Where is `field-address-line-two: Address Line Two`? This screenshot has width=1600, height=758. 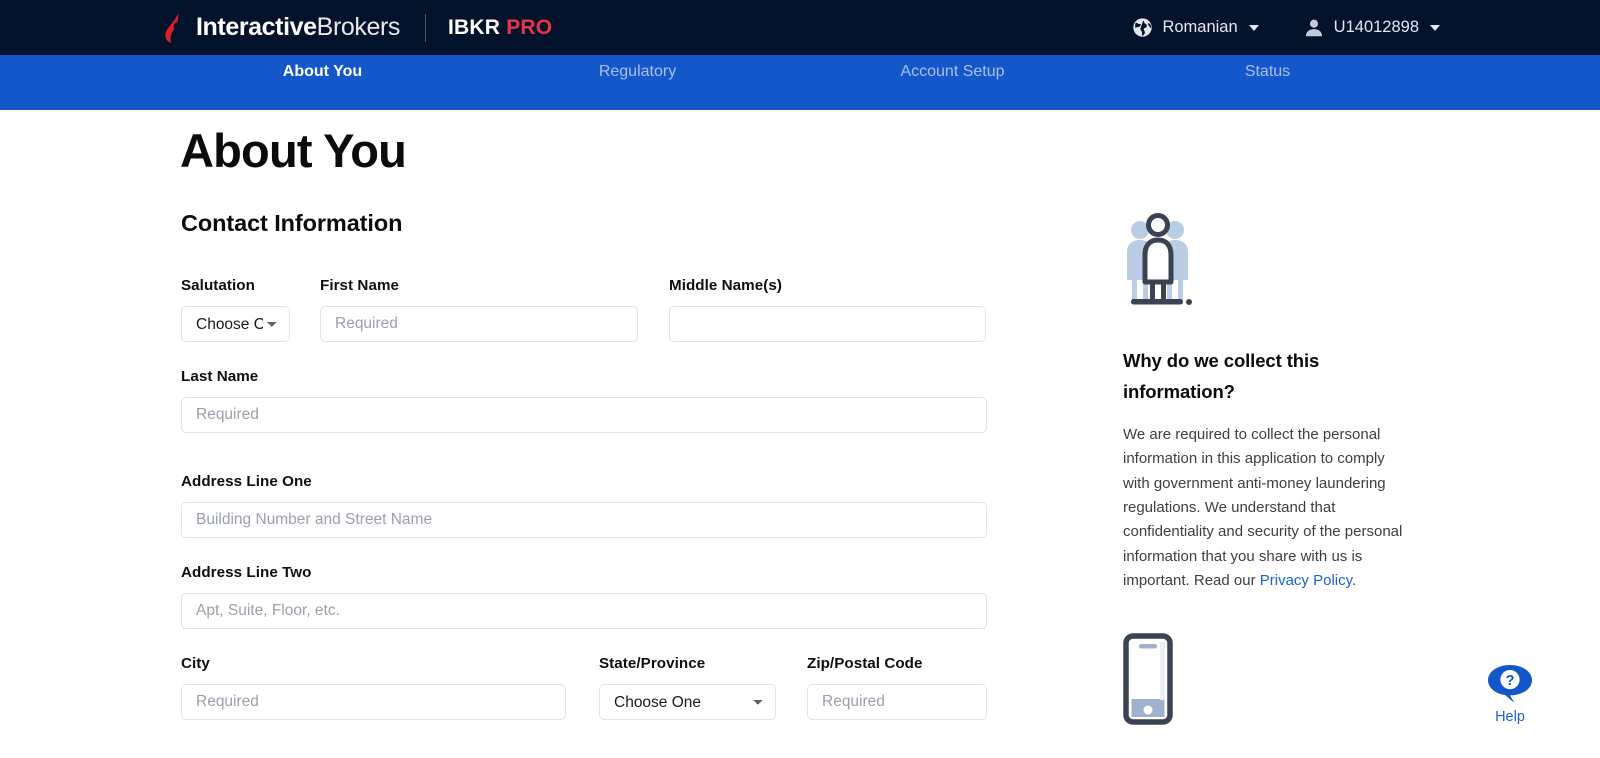
field-address-line-two: Address Line Two is located at coordinates (584, 596).